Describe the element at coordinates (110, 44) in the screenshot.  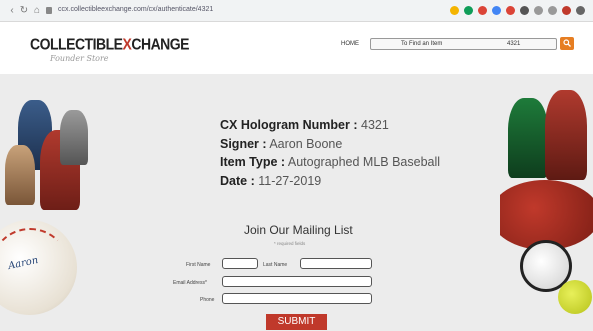
I see `site-logo: COLLECTIBLEXCHANGE` at that location.